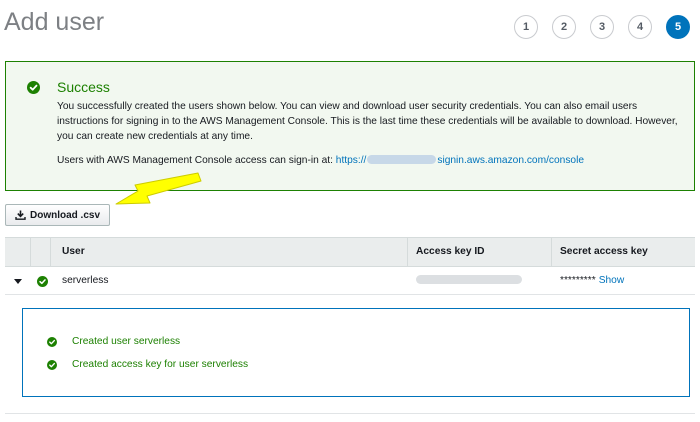  Describe the element at coordinates (564, 27) in the screenshot. I see `step-2: 2` at that location.